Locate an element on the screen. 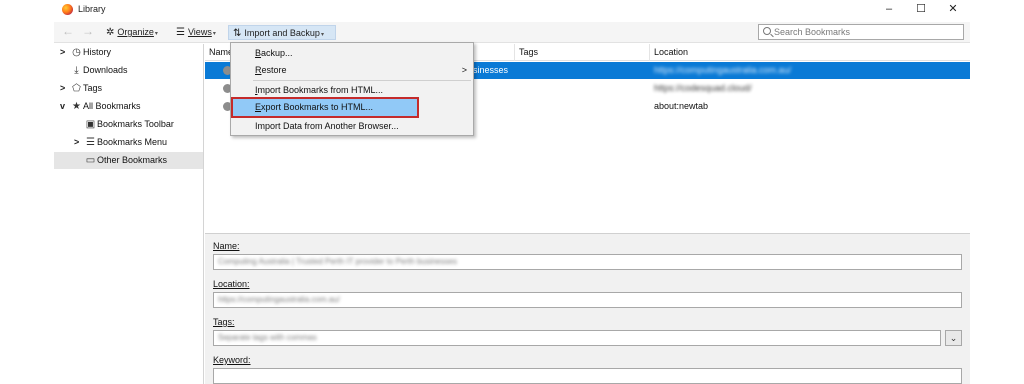  title-bar: Library – ☐ ✕ is located at coordinates (512, 10).